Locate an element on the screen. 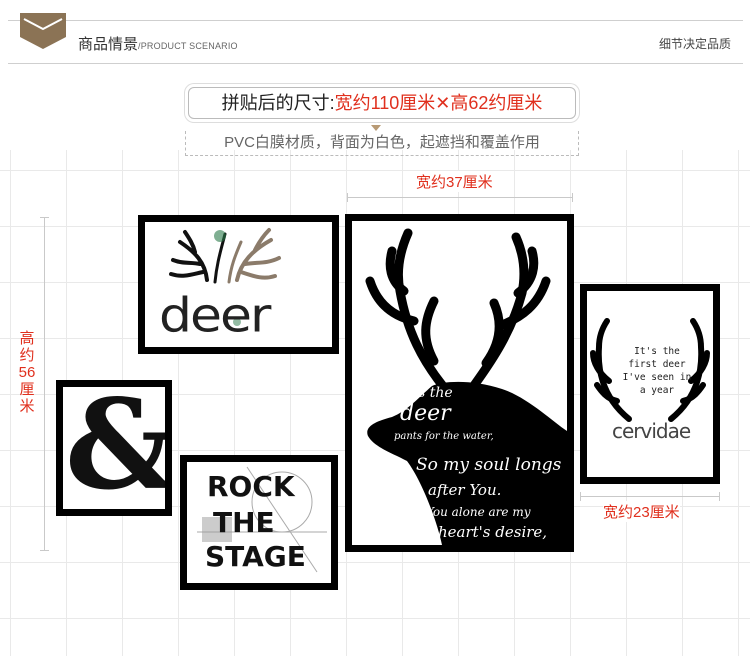 Image resolution: width=750 pixels, height=656 pixels. height-left-line is located at coordinates (44, 384).